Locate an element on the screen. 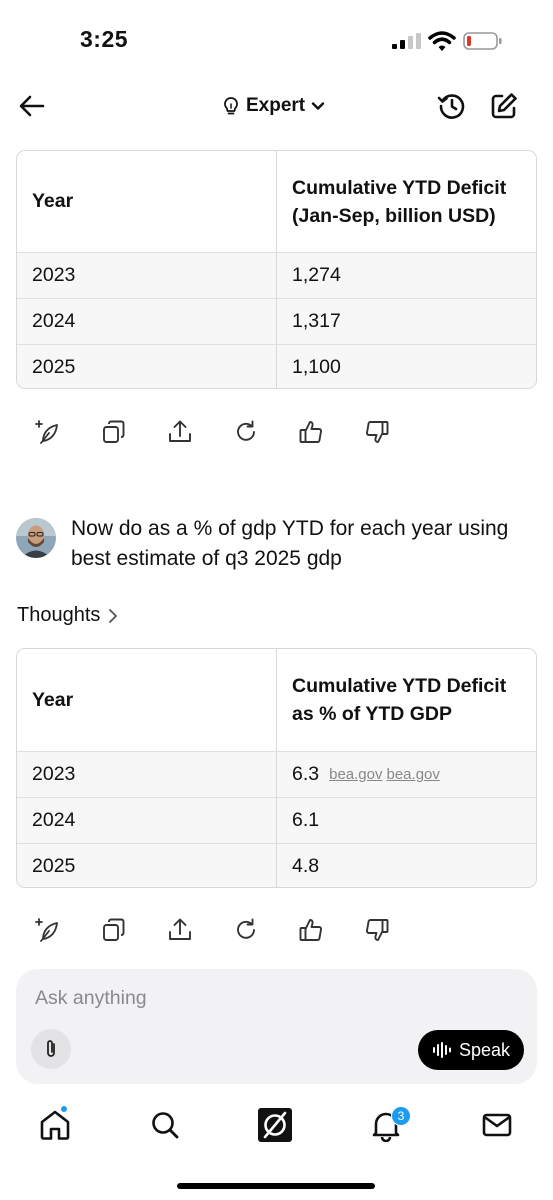  table-cell-value: 6.3 is located at coordinates (306, 774).